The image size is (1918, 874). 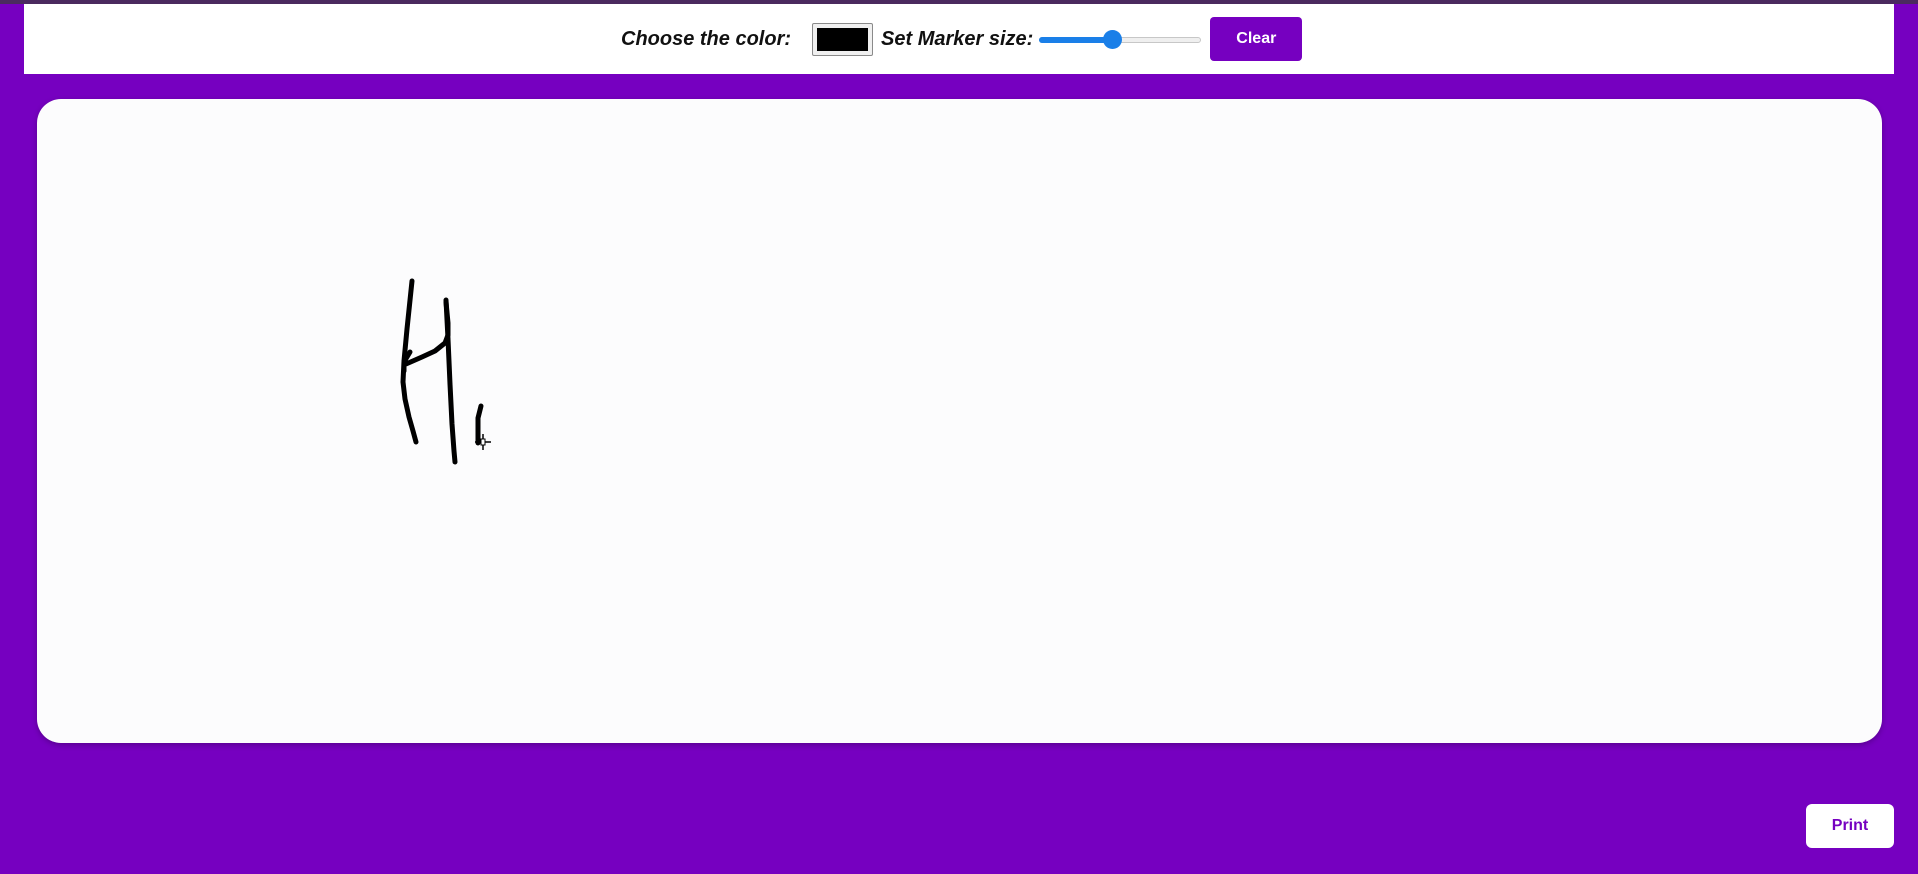 I want to click on color-picker, so click(x=843, y=39).